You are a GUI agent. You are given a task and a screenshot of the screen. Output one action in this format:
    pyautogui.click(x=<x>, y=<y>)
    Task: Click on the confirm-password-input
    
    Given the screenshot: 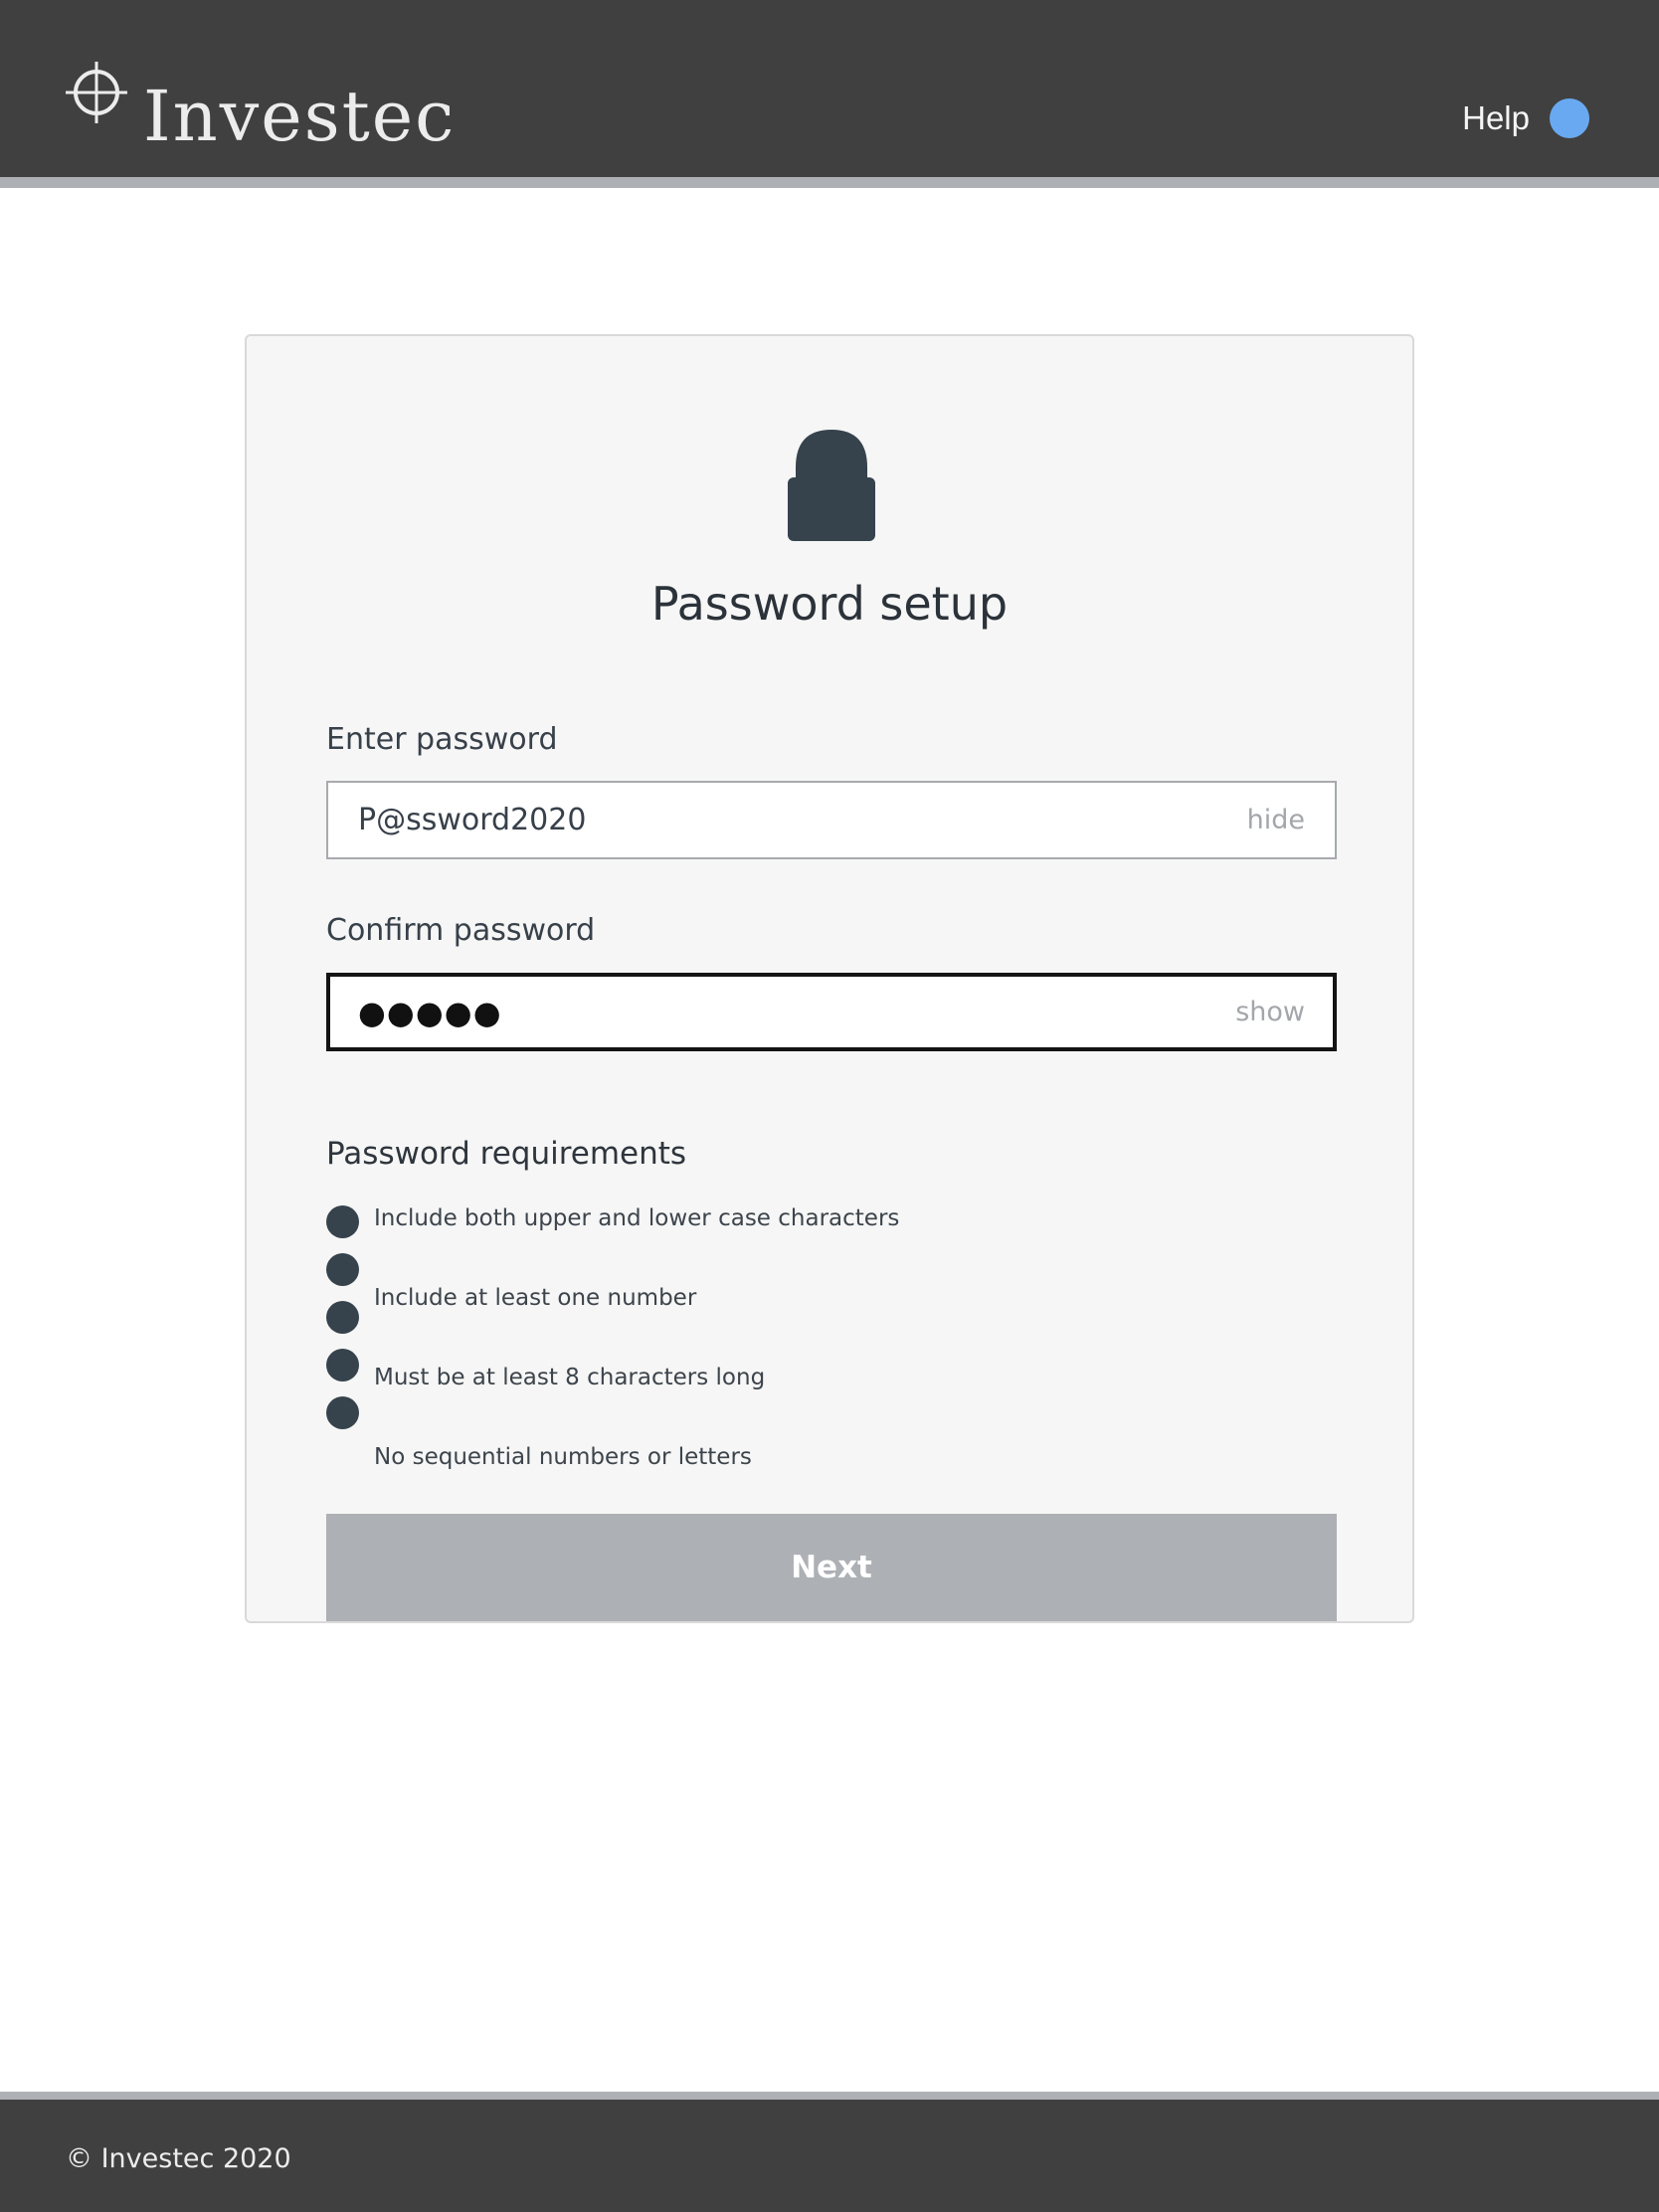 What is the action you would take?
    pyautogui.click(x=797, y=1012)
    